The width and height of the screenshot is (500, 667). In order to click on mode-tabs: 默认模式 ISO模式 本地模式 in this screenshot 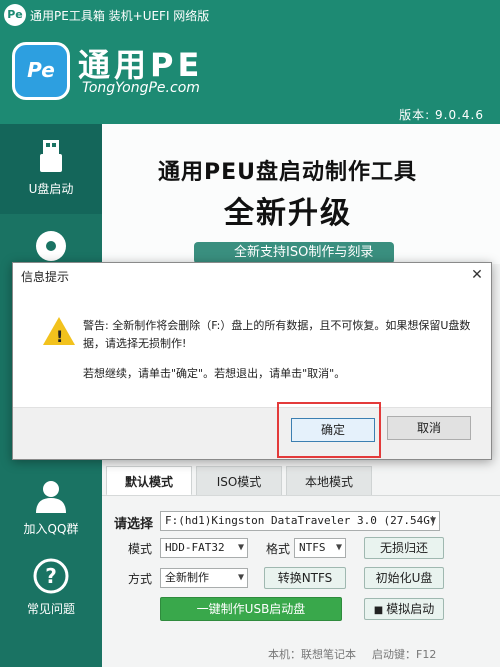, I will do `click(301, 481)`.